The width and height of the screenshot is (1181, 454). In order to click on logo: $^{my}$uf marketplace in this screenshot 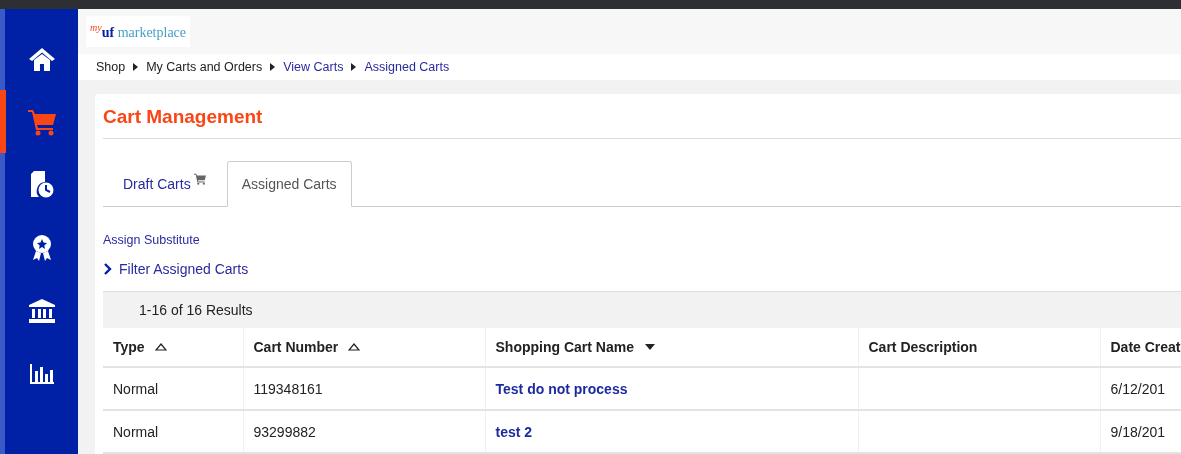, I will do `click(138, 31)`.